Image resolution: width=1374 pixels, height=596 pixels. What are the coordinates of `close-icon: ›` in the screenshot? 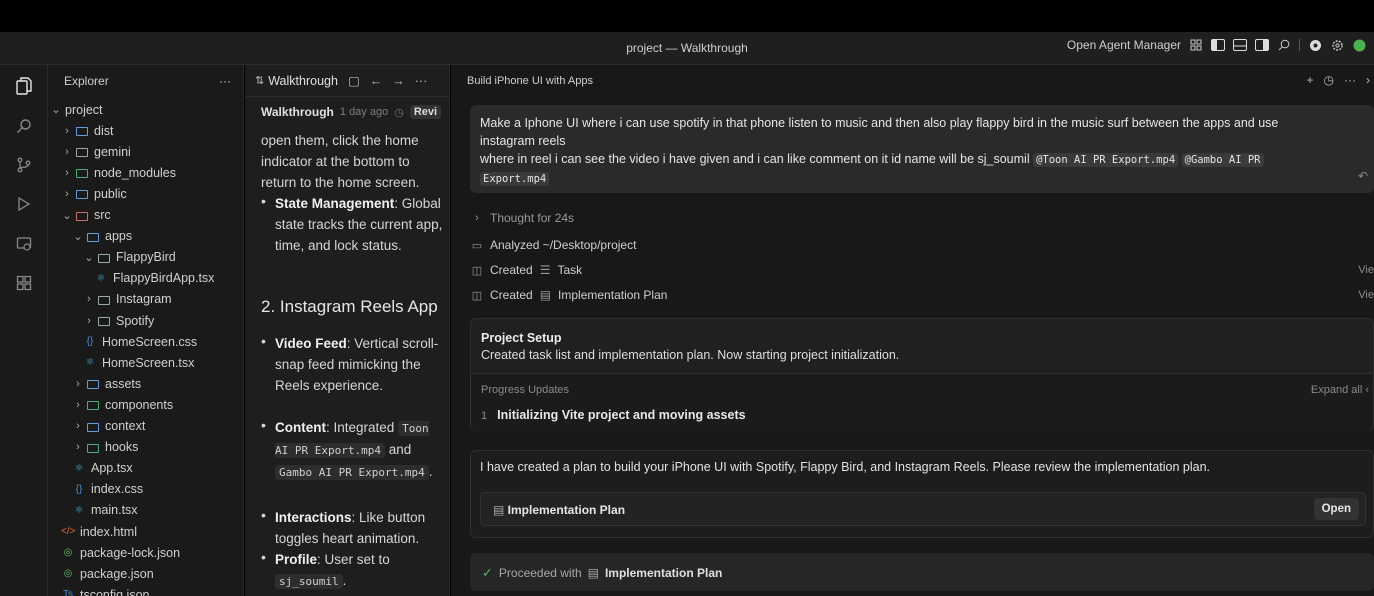 It's located at (1368, 80).